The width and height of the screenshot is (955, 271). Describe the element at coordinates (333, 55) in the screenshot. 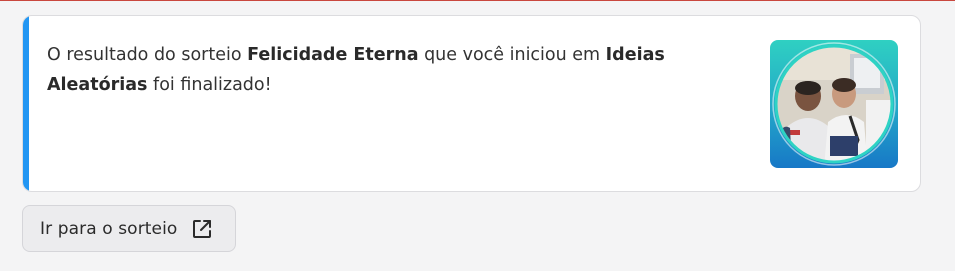

I see `giveaway-name: Felicidade Eterna` at that location.